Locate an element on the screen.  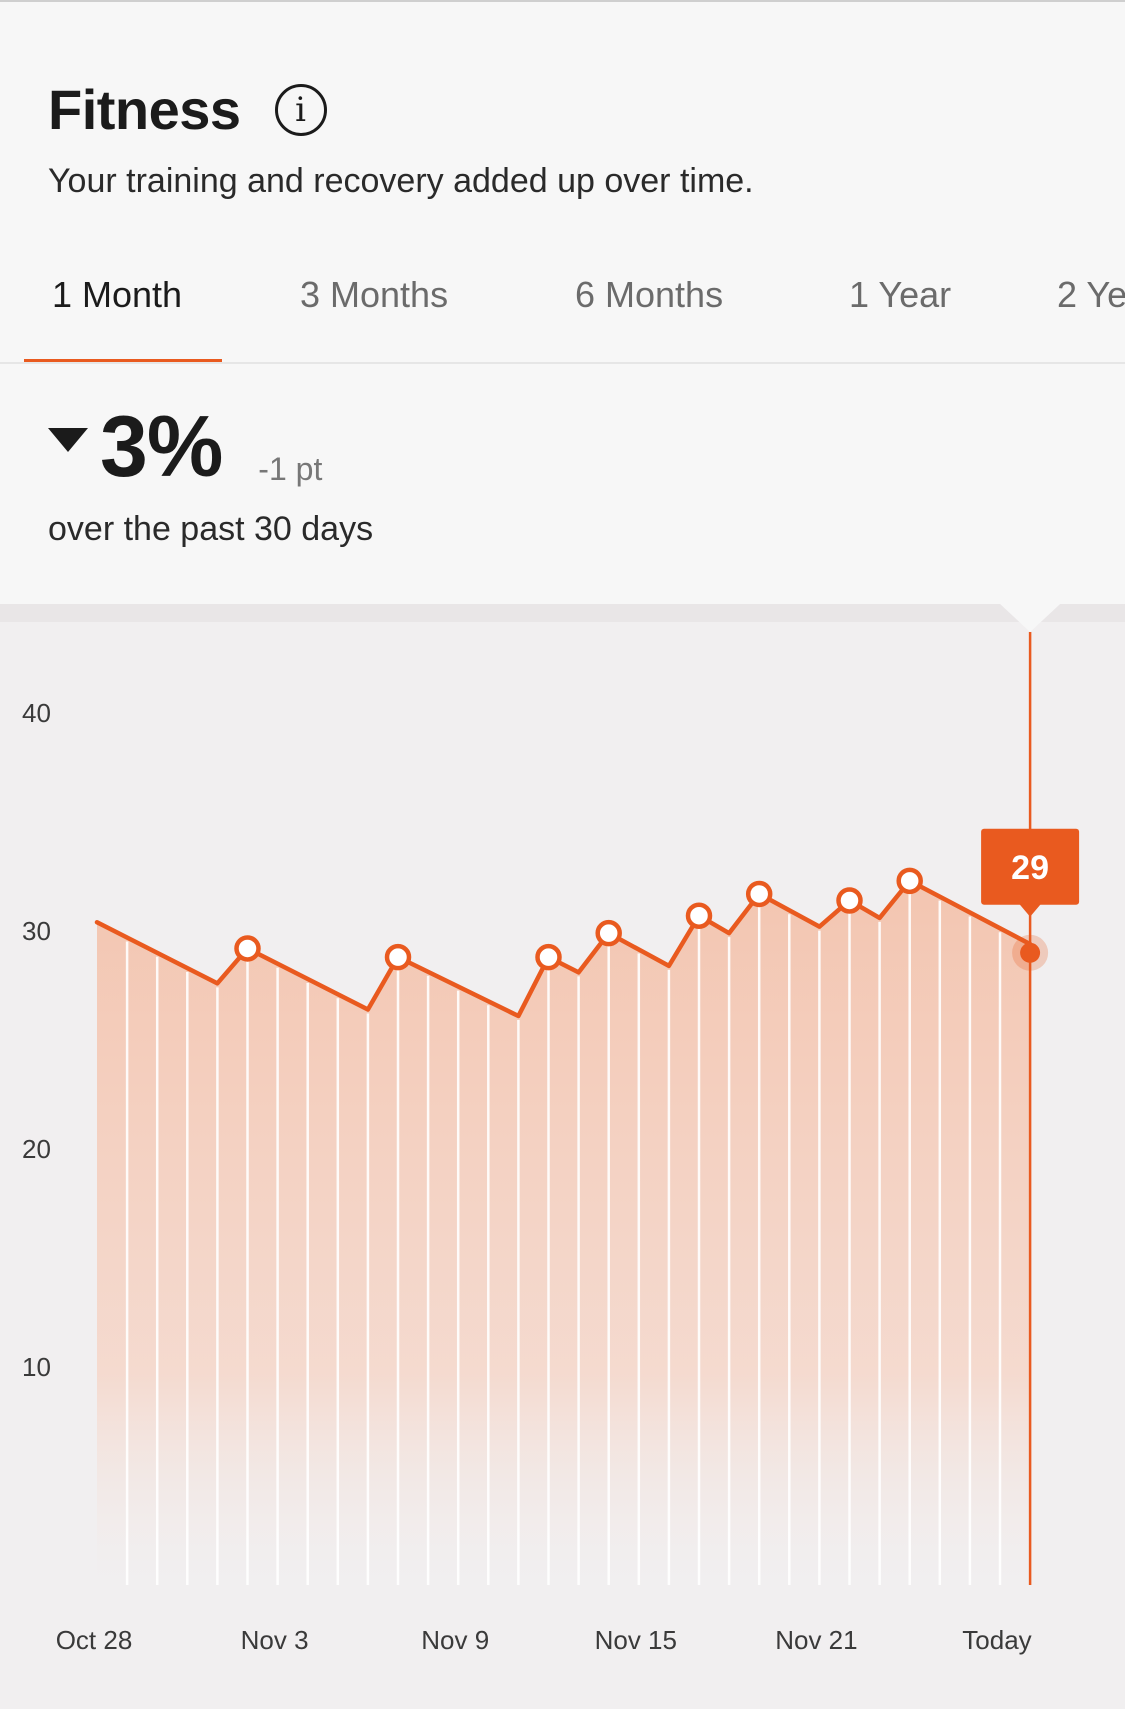
fitness-change-summary: 3% -1 pt over the past 30 days is located at coordinates (562, 484).